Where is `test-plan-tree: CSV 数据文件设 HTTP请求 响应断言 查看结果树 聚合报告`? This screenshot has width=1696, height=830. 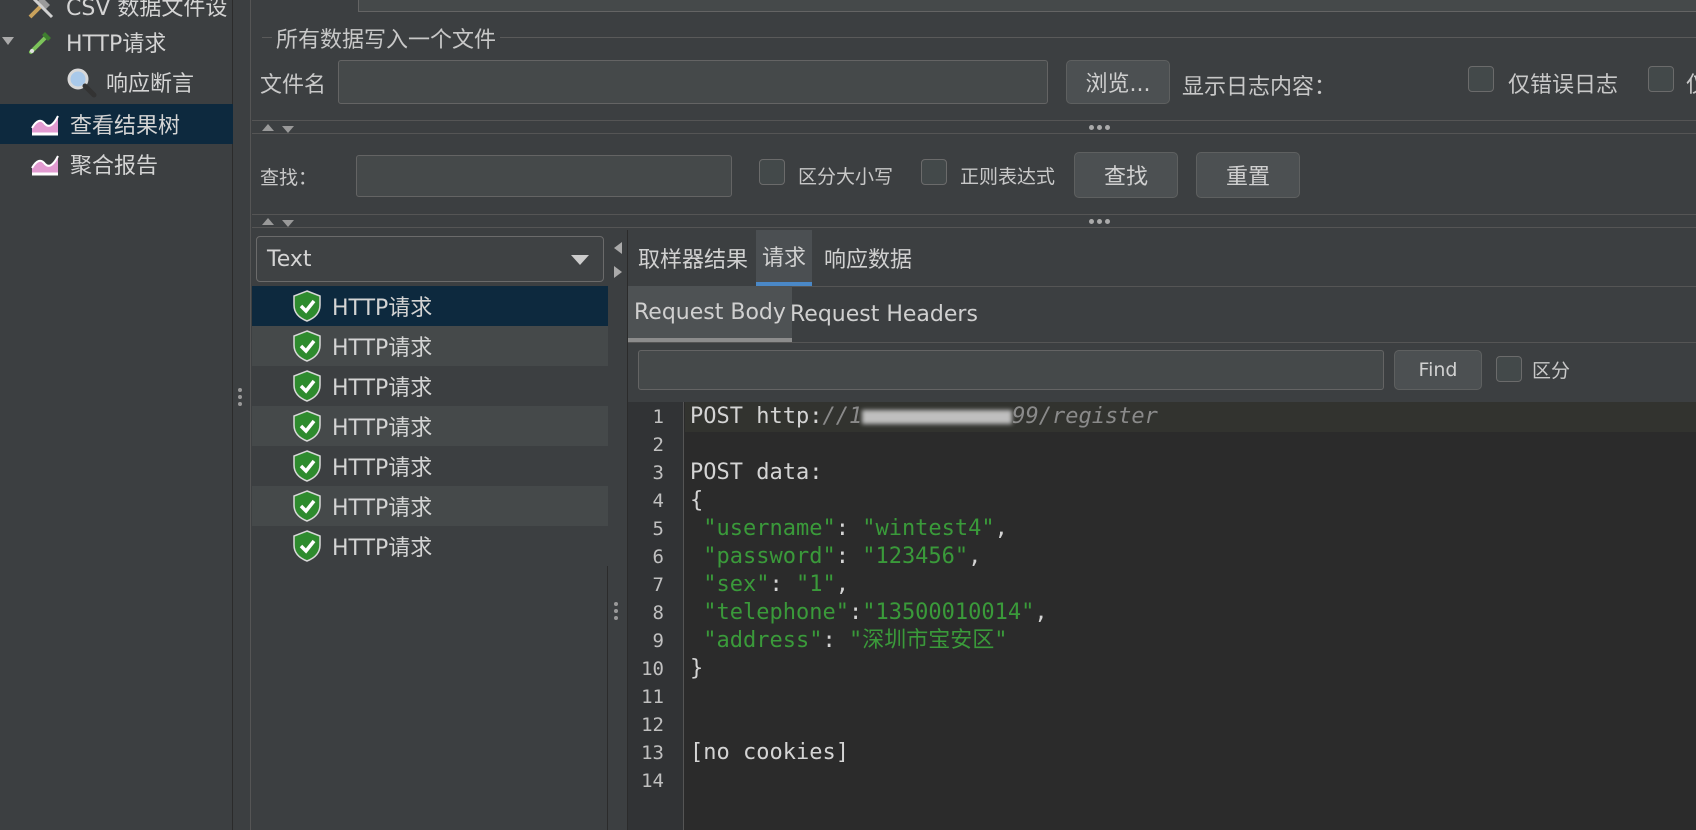 test-plan-tree: CSV 数据文件设 HTTP请求 响应断言 查看结果树 聚合报告 is located at coordinates (116, 415).